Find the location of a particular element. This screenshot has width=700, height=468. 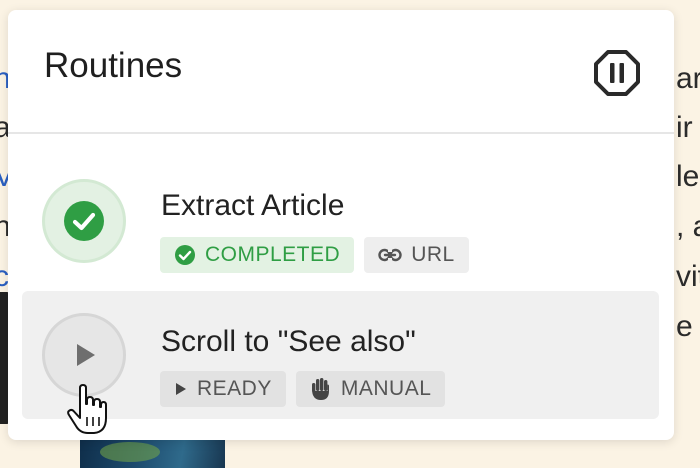

background-text-fragment: ir is located at coordinates (684, 127).